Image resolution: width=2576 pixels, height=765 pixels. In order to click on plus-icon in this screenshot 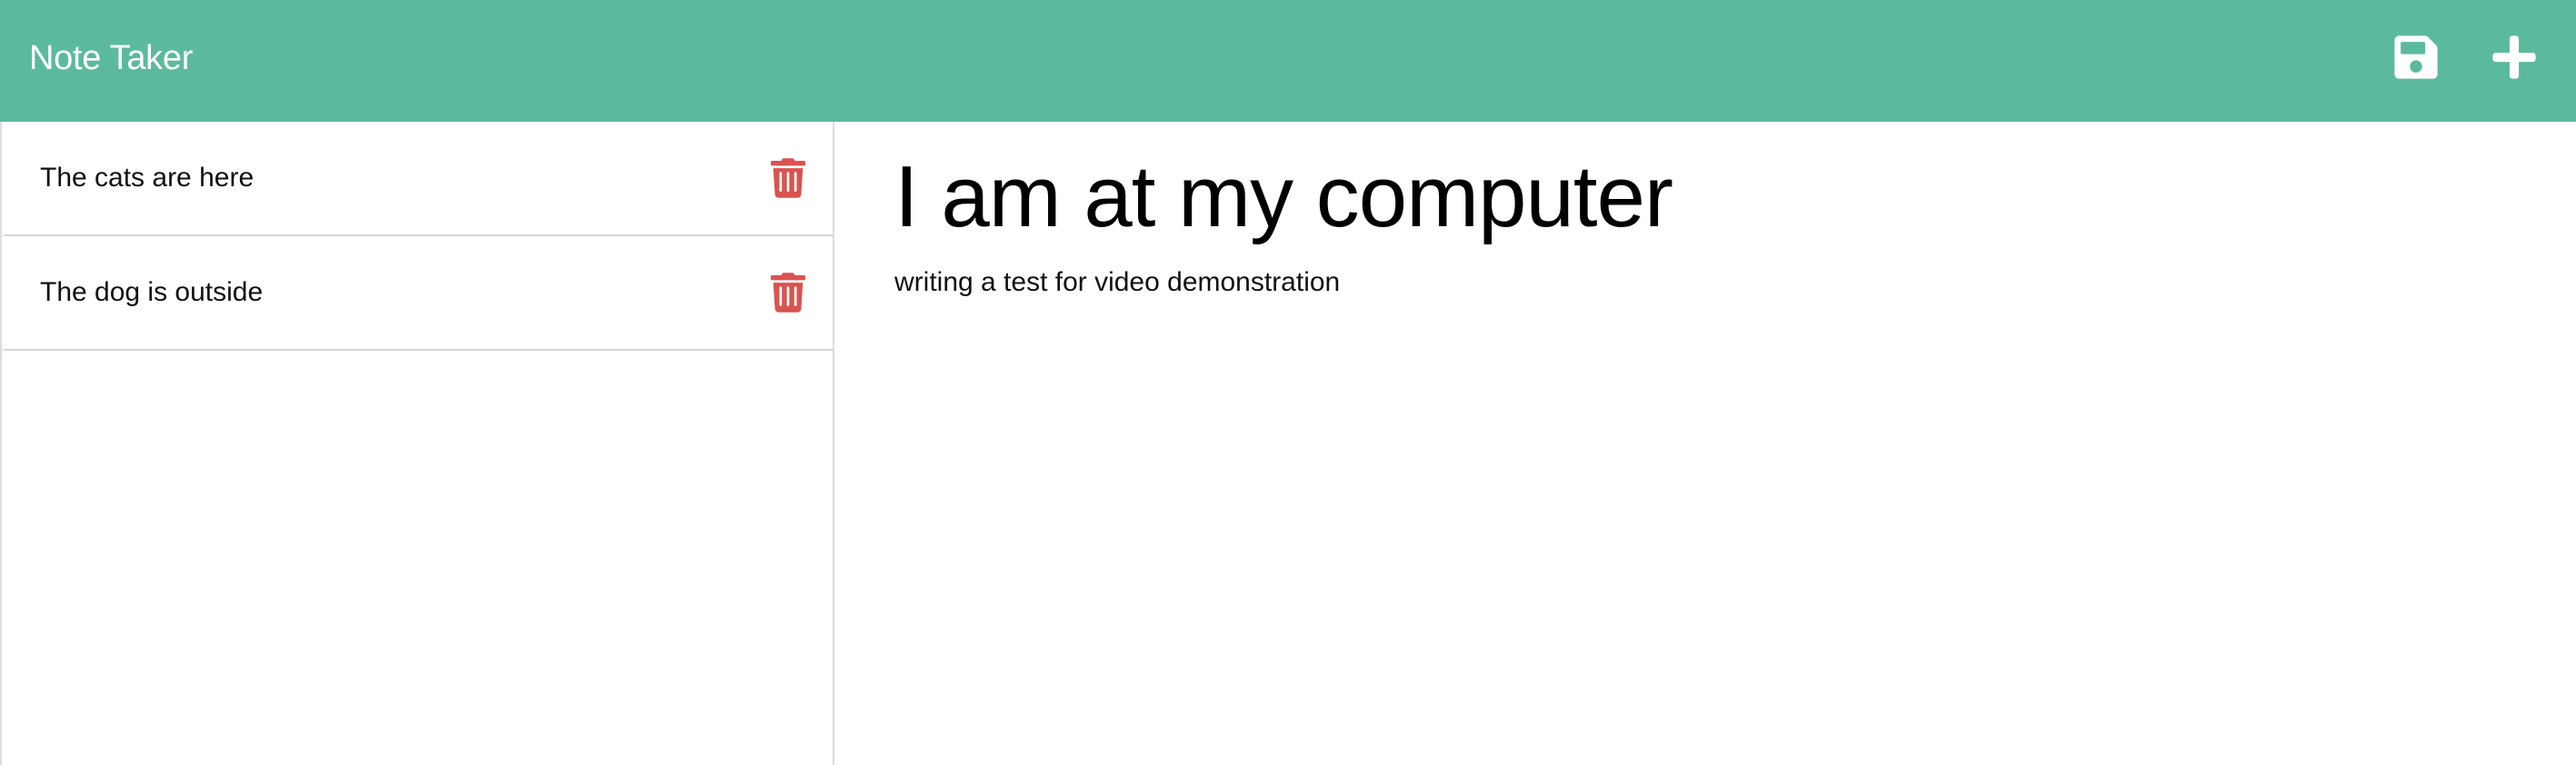, I will do `click(2514, 57)`.